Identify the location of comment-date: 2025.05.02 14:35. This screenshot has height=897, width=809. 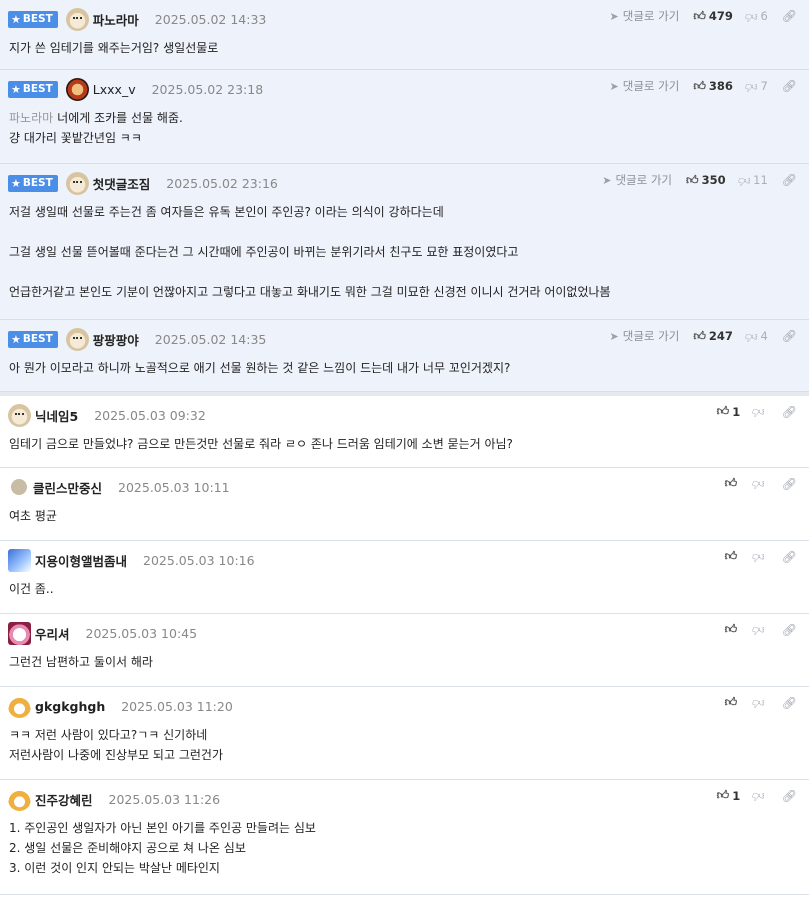
(210, 339).